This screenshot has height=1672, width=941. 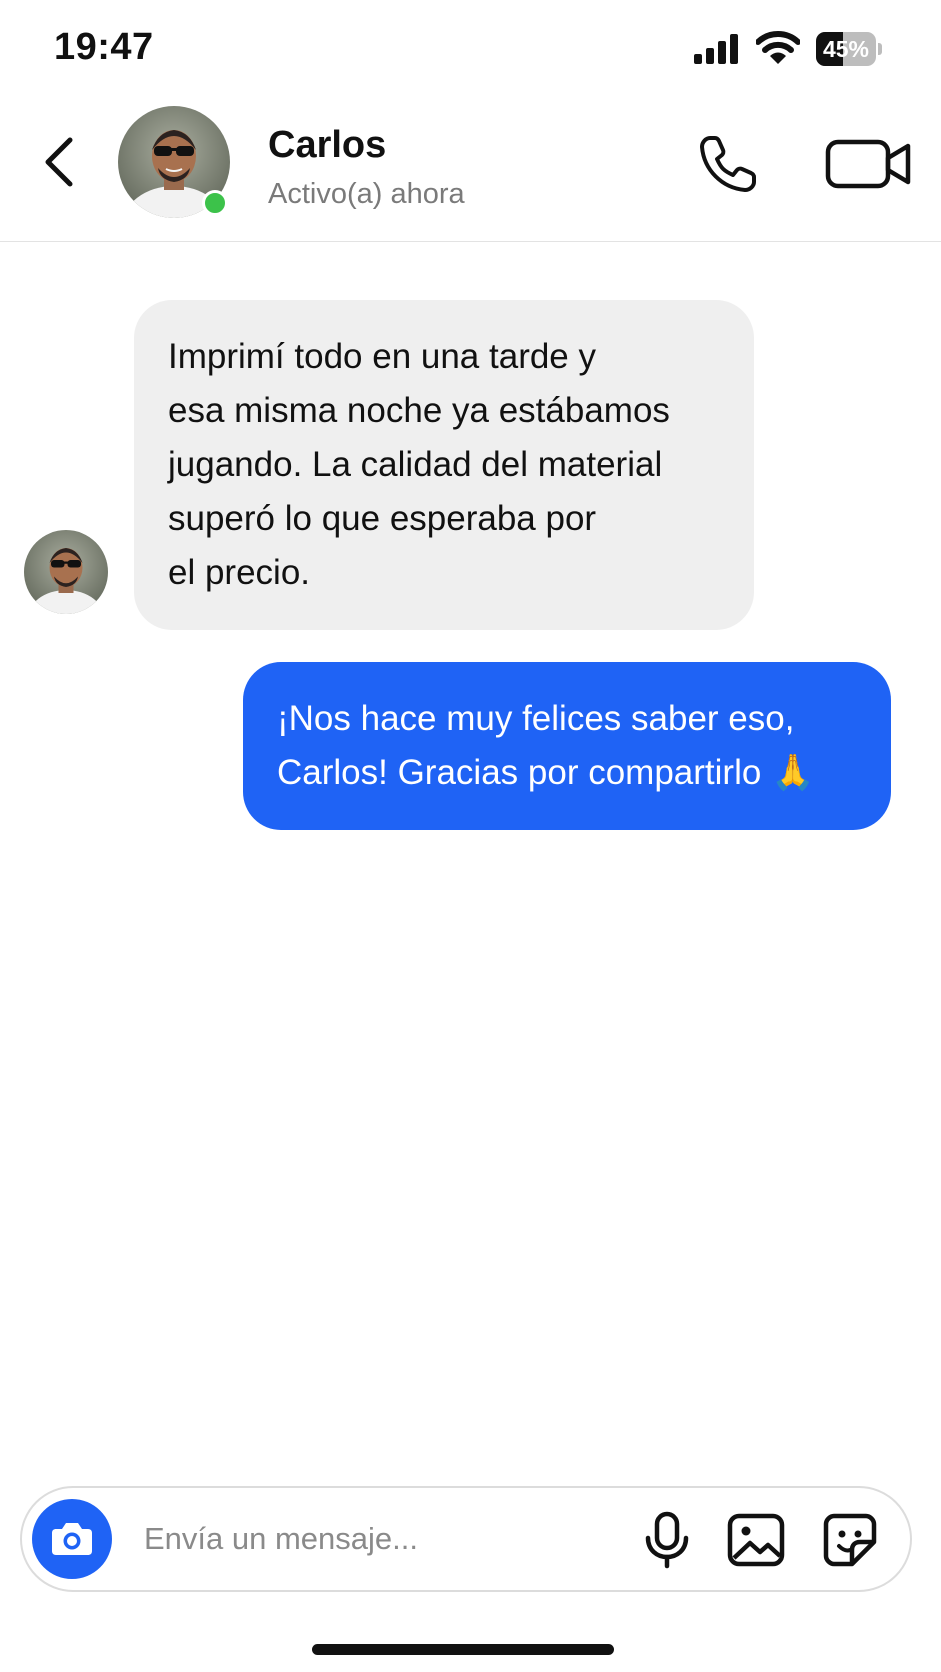 I want to click on message-text-line: esa misma noche ya estábamos, so click(x=419, y=410).